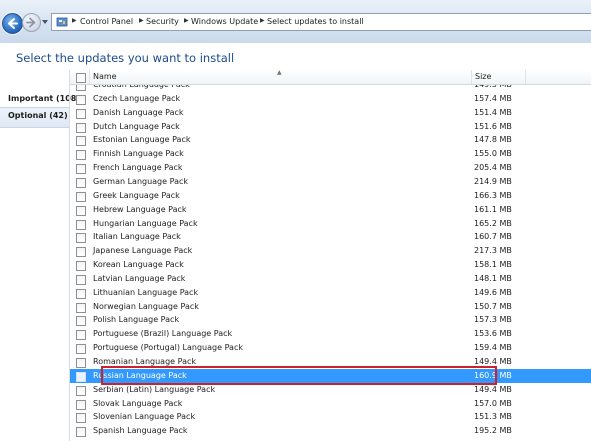 The width and height of the screenshot is (591, 441). I want to click on update-row: Slovenian Language Pack 151.3 MB, so click(330, 417).